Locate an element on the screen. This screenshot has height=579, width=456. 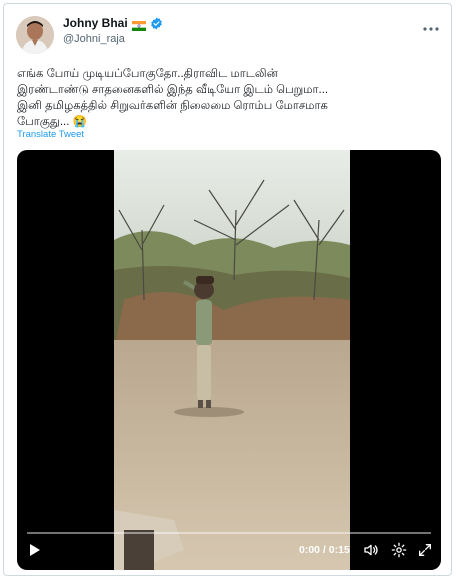
author-name: Johny Bhai is located at coordinates (95, 23).